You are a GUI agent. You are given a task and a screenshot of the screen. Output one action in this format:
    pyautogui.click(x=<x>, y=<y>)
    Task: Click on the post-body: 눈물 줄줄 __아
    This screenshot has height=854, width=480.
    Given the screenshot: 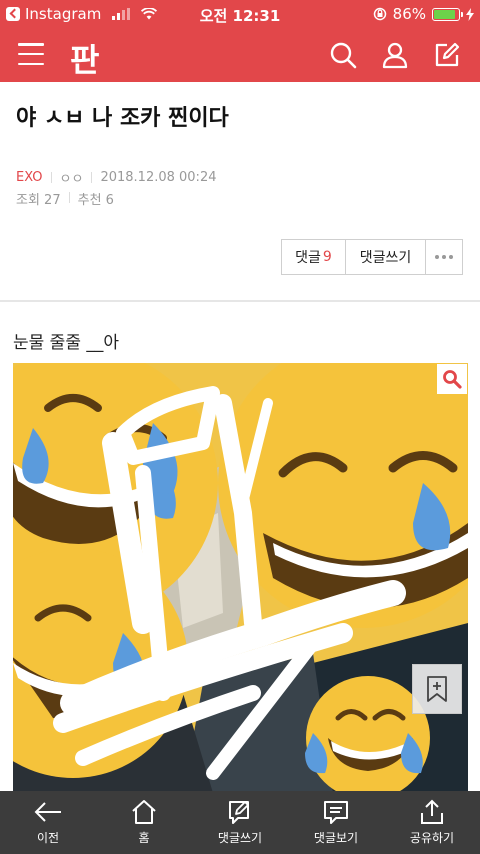 What is the action you would take?
    pyautogui.click(x=66, y=343)
    